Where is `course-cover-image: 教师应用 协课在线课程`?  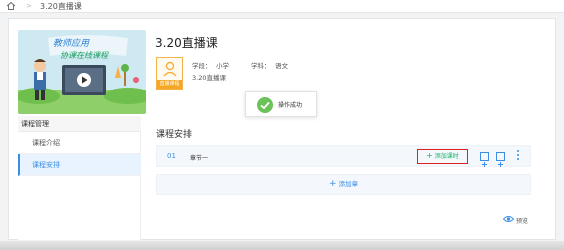 course-cover-image: 教师应用 协课在线课程 is located at coordinates (82, 72).